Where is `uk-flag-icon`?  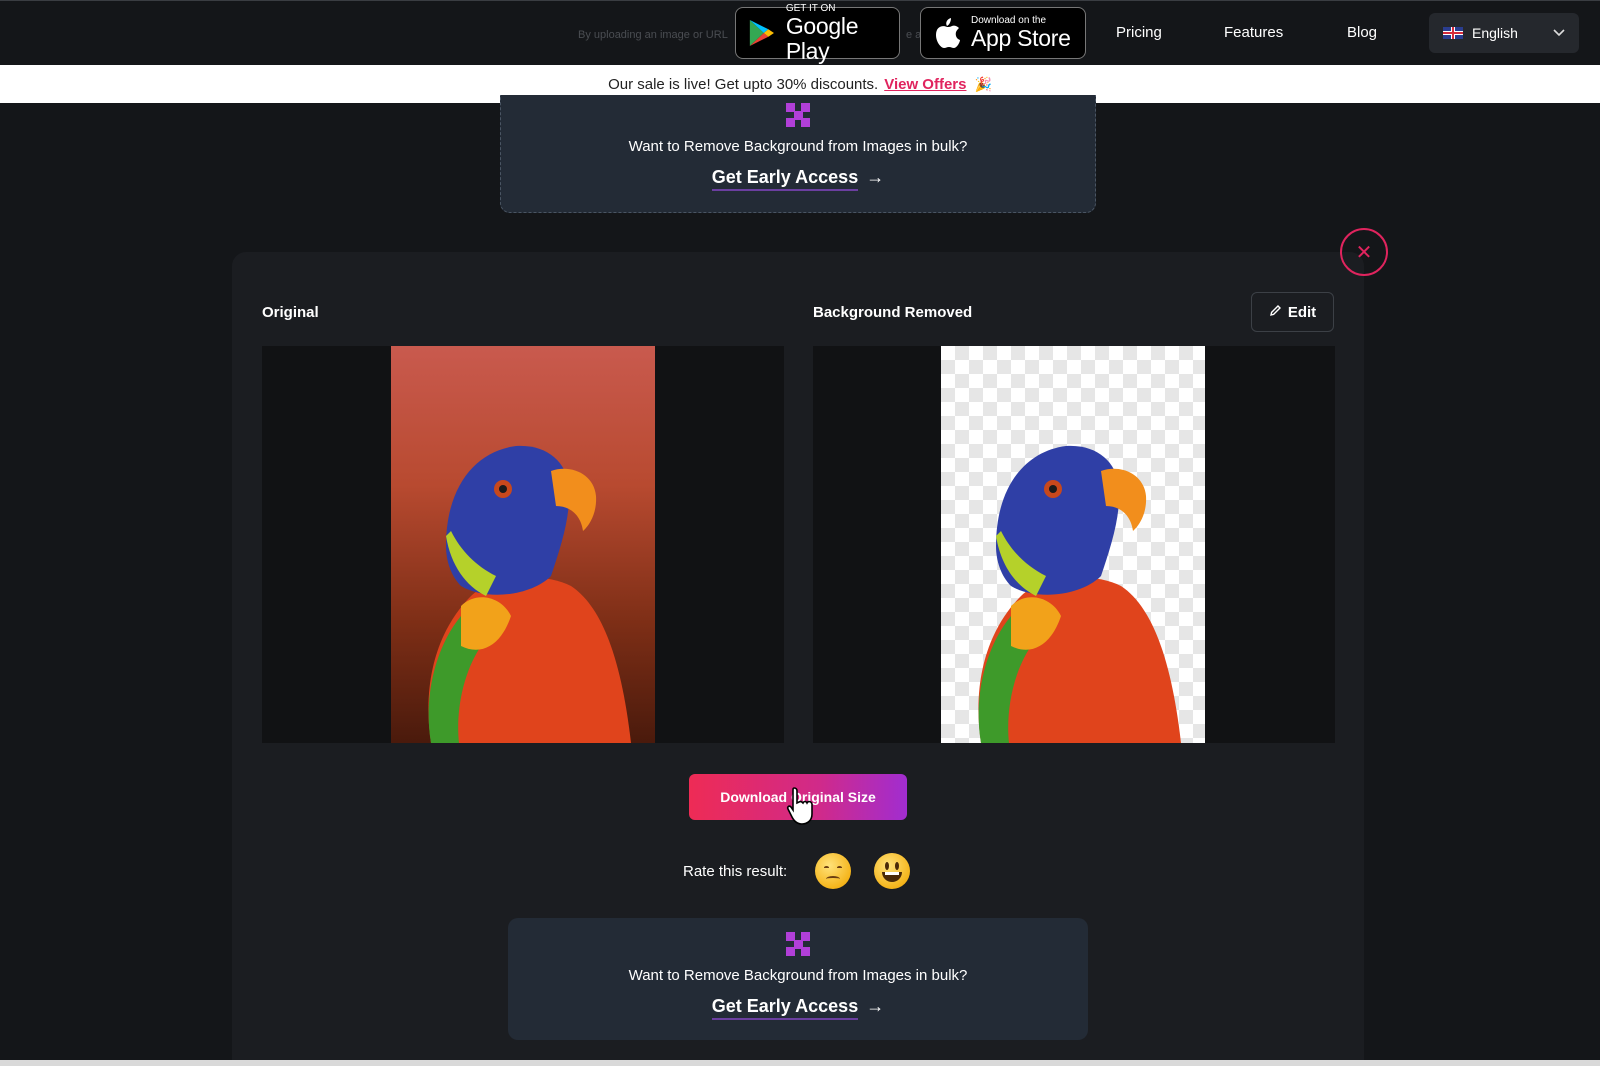 uk-flag-icon is located at coordinates (1453, 33).